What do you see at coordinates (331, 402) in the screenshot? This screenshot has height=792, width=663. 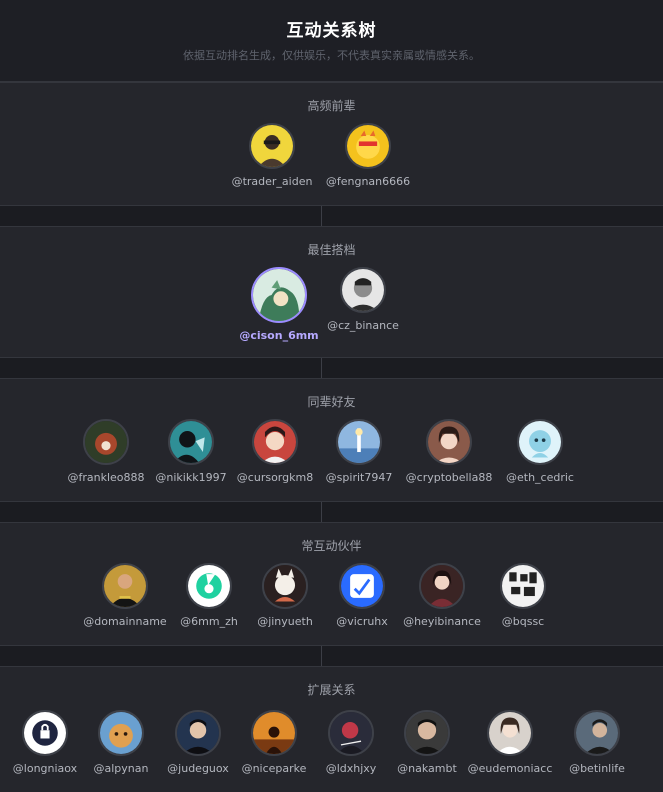 I see `section-title: 同辈好友` at bounding box center [331, 402].